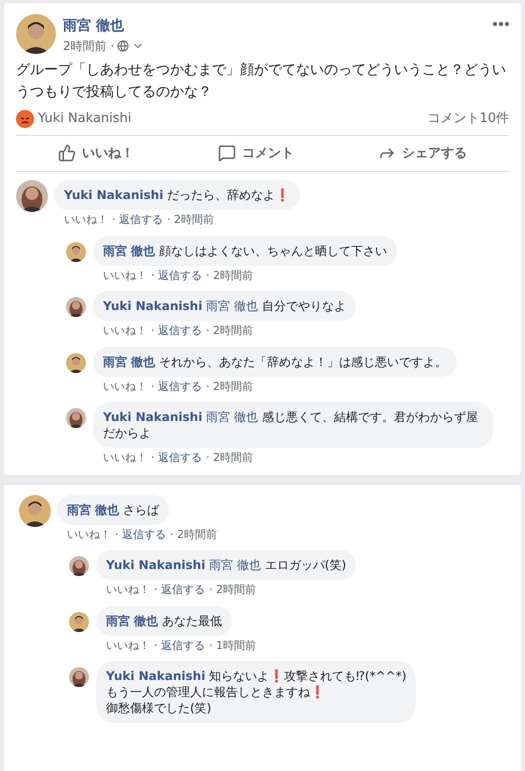 The height and width of the screenshot is (771, 525). I want to click on comment-bubble: Yuki Nakanishi 雨宮 徹也 感じ悪くて、結構です。君がわからず屋だからよ, so click(293, 425).